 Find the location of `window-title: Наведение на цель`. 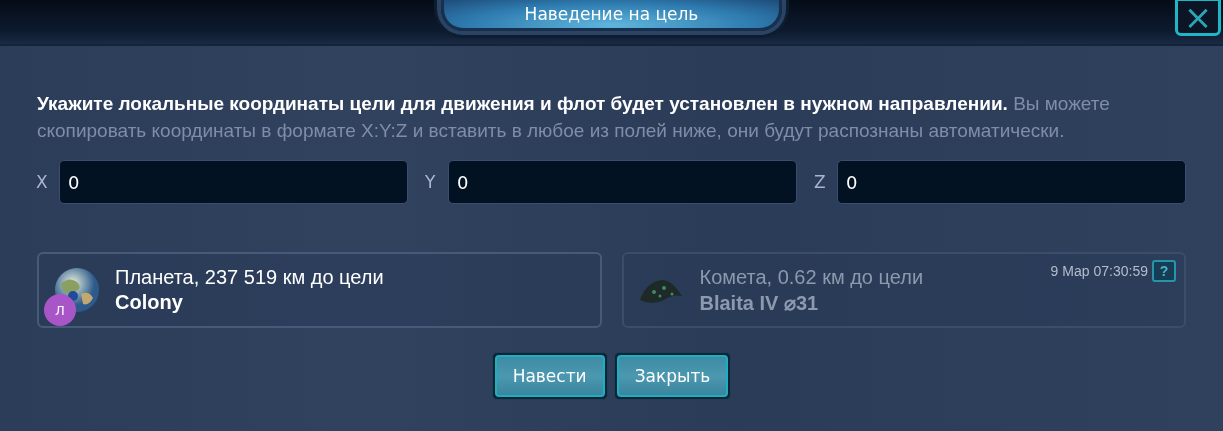

window-title: Наведение на цель is located at coordinates (611, 14).